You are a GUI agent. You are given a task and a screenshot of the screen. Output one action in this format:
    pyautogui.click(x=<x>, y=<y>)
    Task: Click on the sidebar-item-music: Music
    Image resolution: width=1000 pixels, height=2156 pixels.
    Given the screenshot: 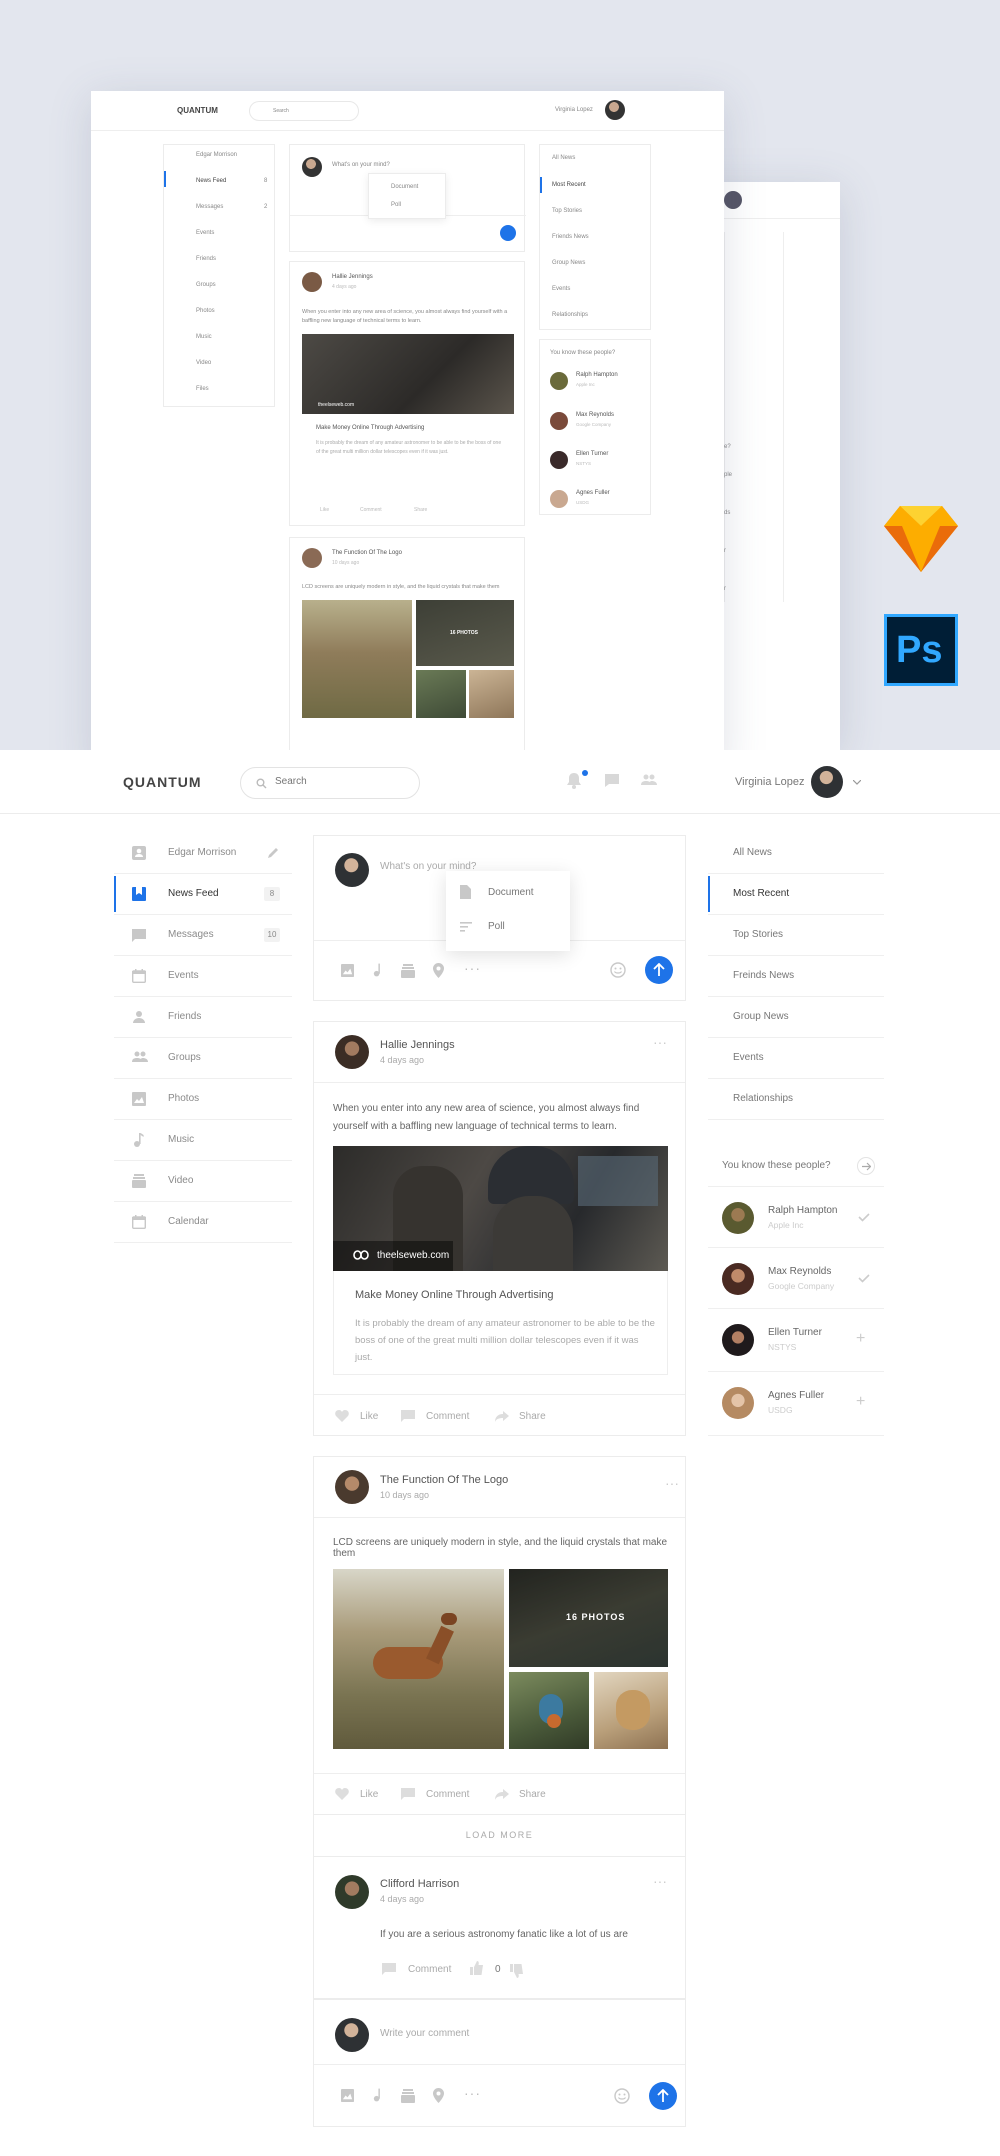 What is the action you would take?
    pyautogui.click(x=203, y=1140)
    